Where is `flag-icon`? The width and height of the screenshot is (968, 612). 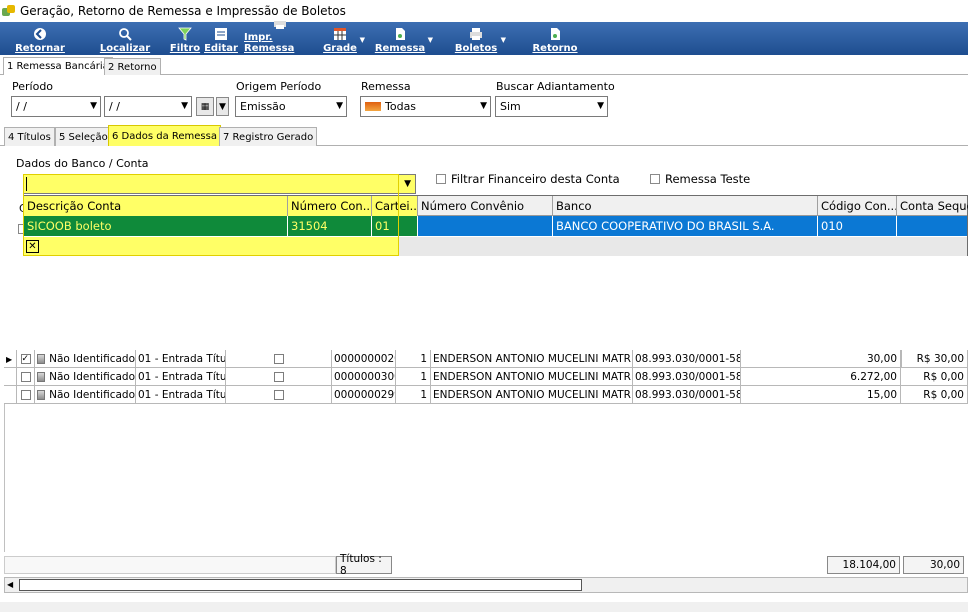
flag-icon is located at coordinates (373, 106).